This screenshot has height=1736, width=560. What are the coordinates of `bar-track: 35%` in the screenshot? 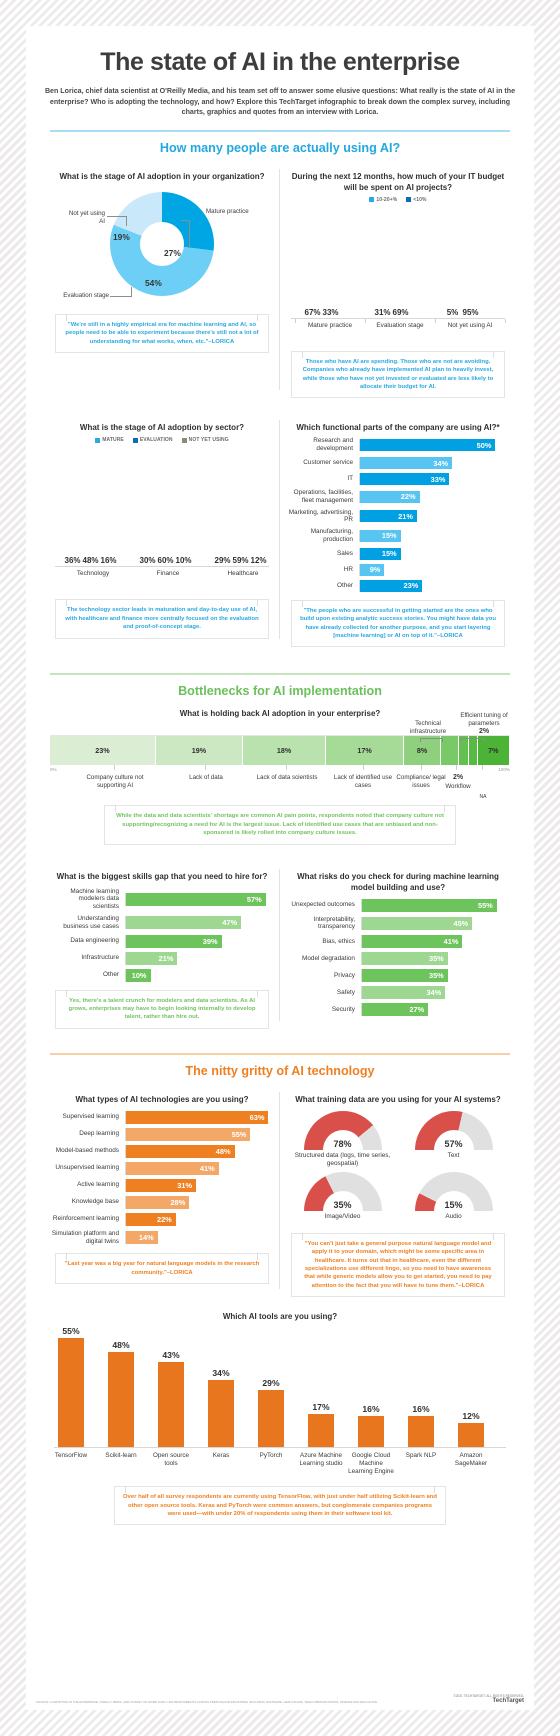 It's located at (435, 959).